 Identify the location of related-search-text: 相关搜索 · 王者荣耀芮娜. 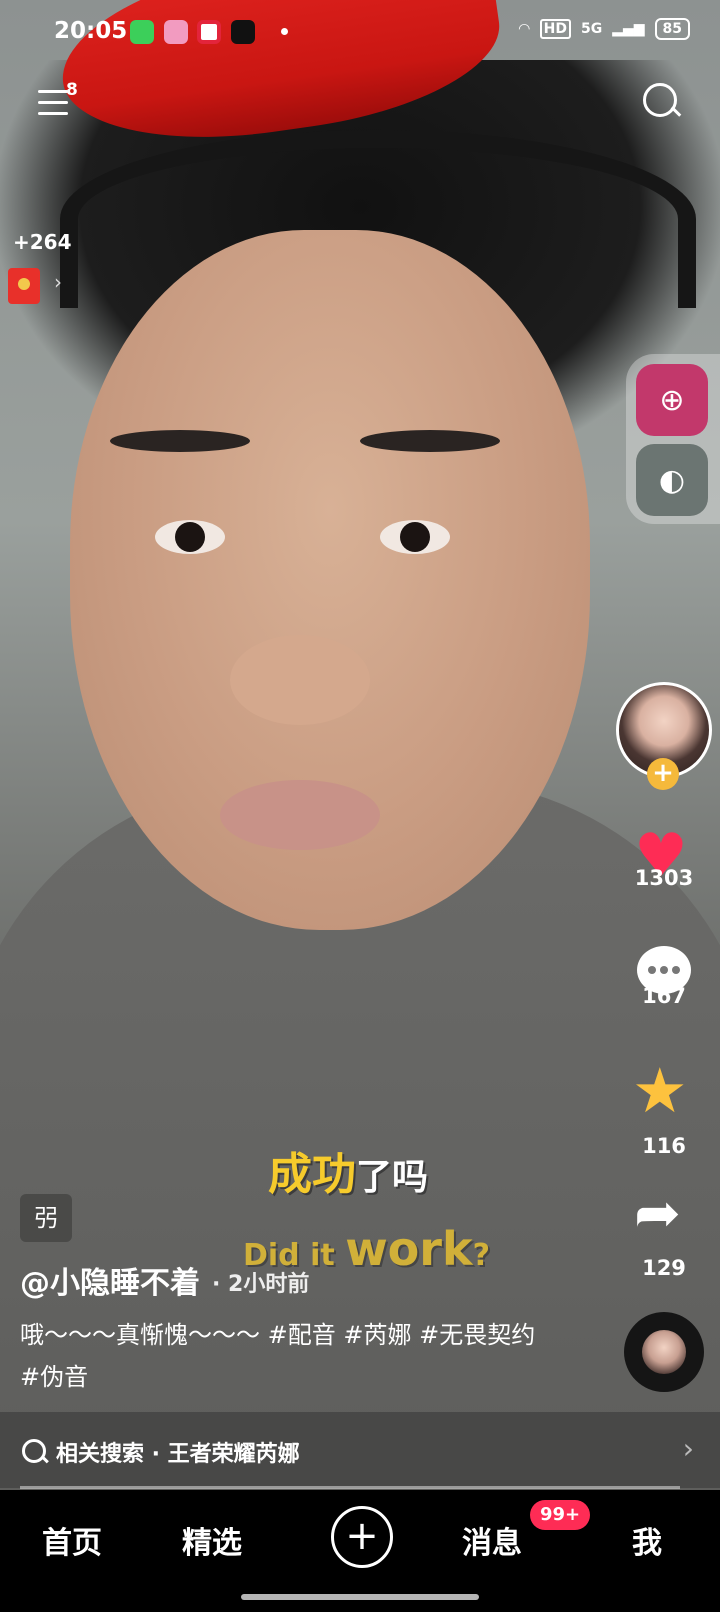
(178, 1454).